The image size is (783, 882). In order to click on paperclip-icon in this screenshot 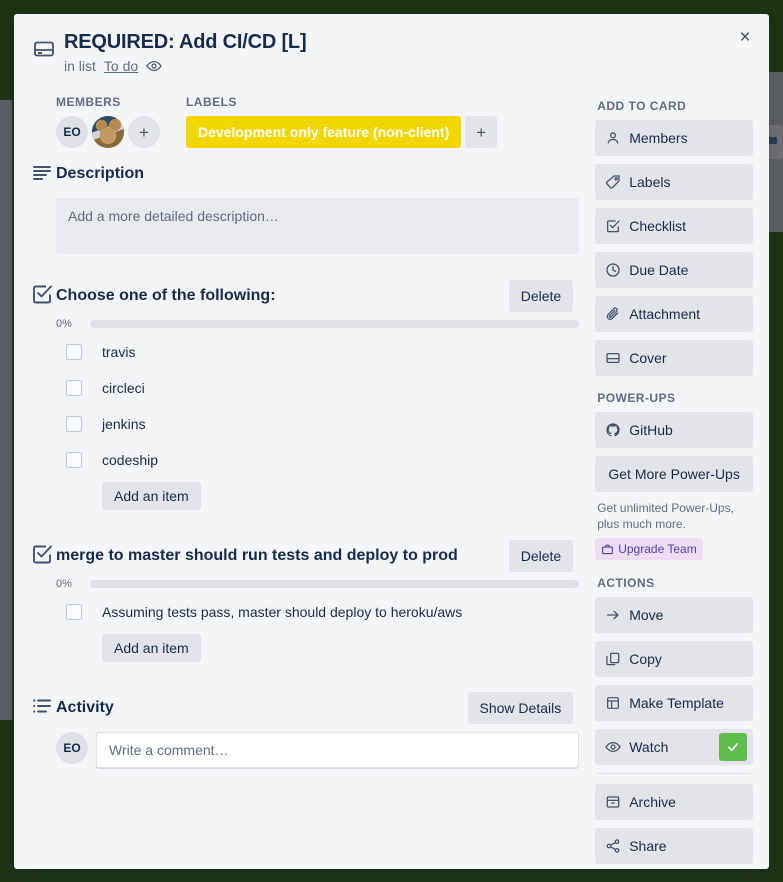, I will do `click(613, 314)`.